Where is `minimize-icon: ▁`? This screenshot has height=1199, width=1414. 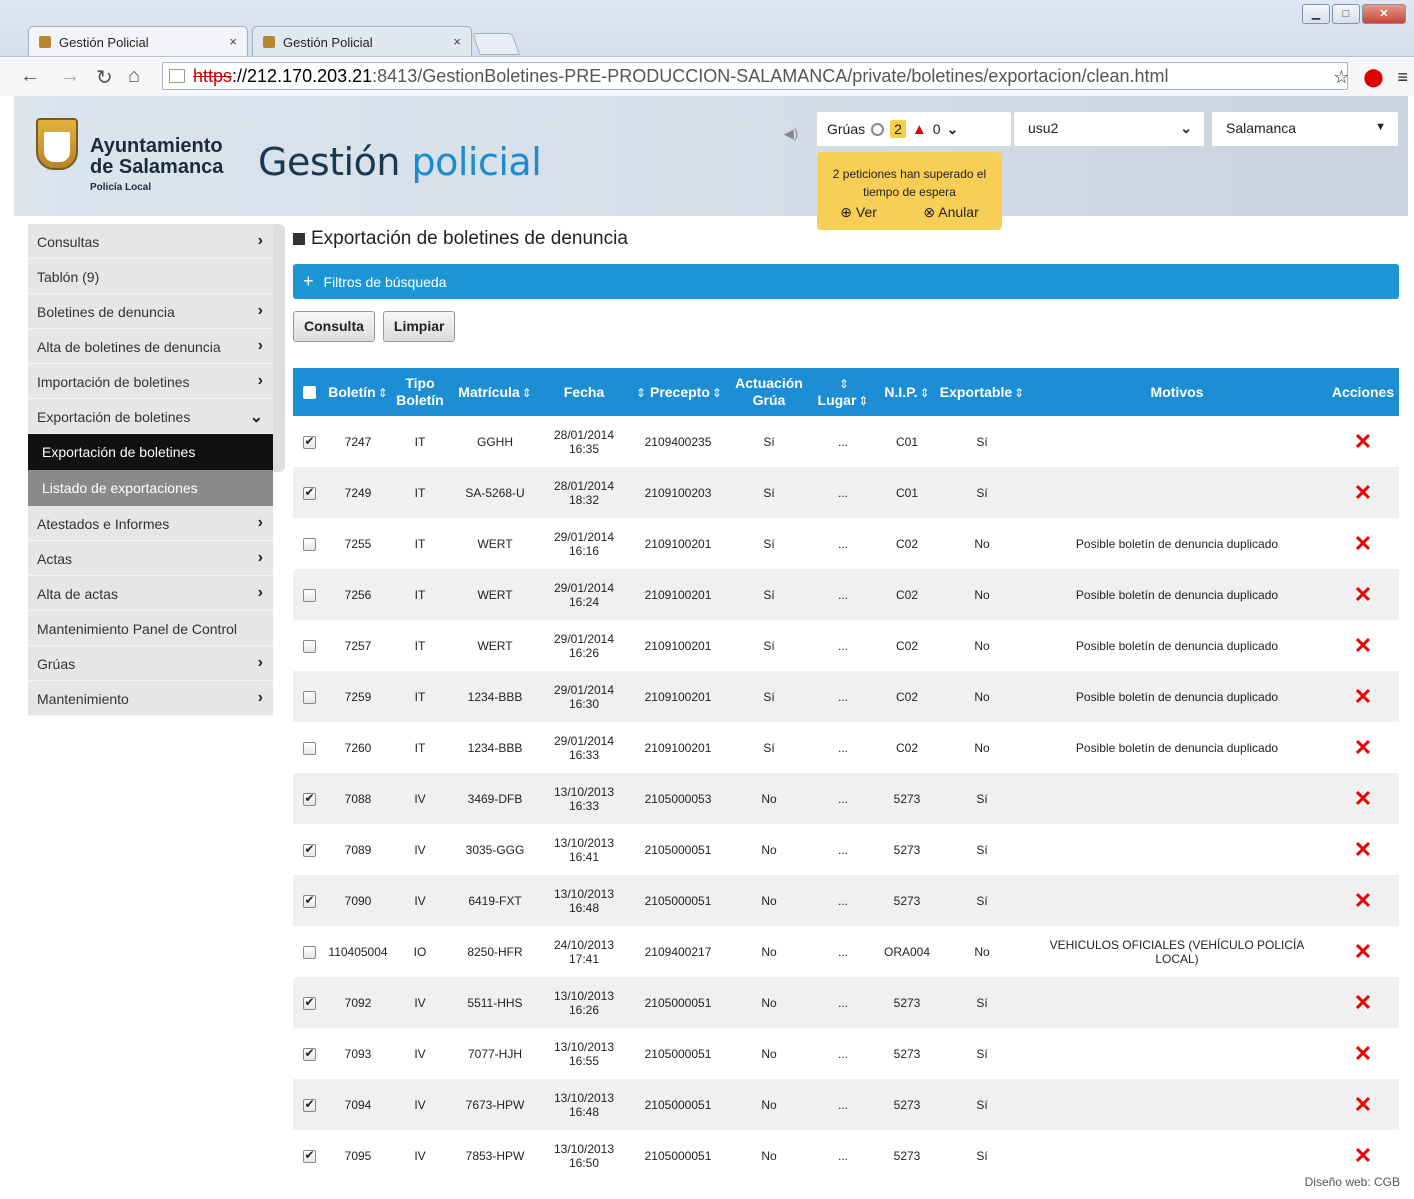 minimize-icon: ▁ is located at coordinates (1316, 14).